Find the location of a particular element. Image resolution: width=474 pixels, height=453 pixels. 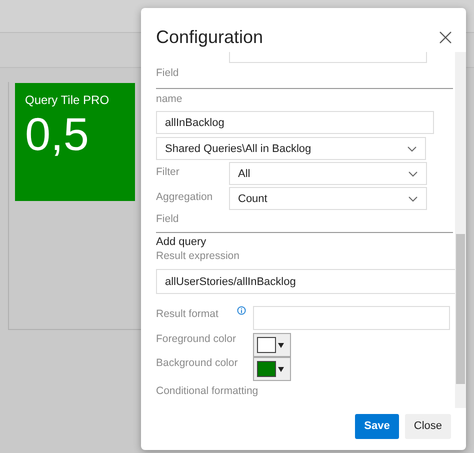

aggregation-select: Count is located at coordinates (328, 198).